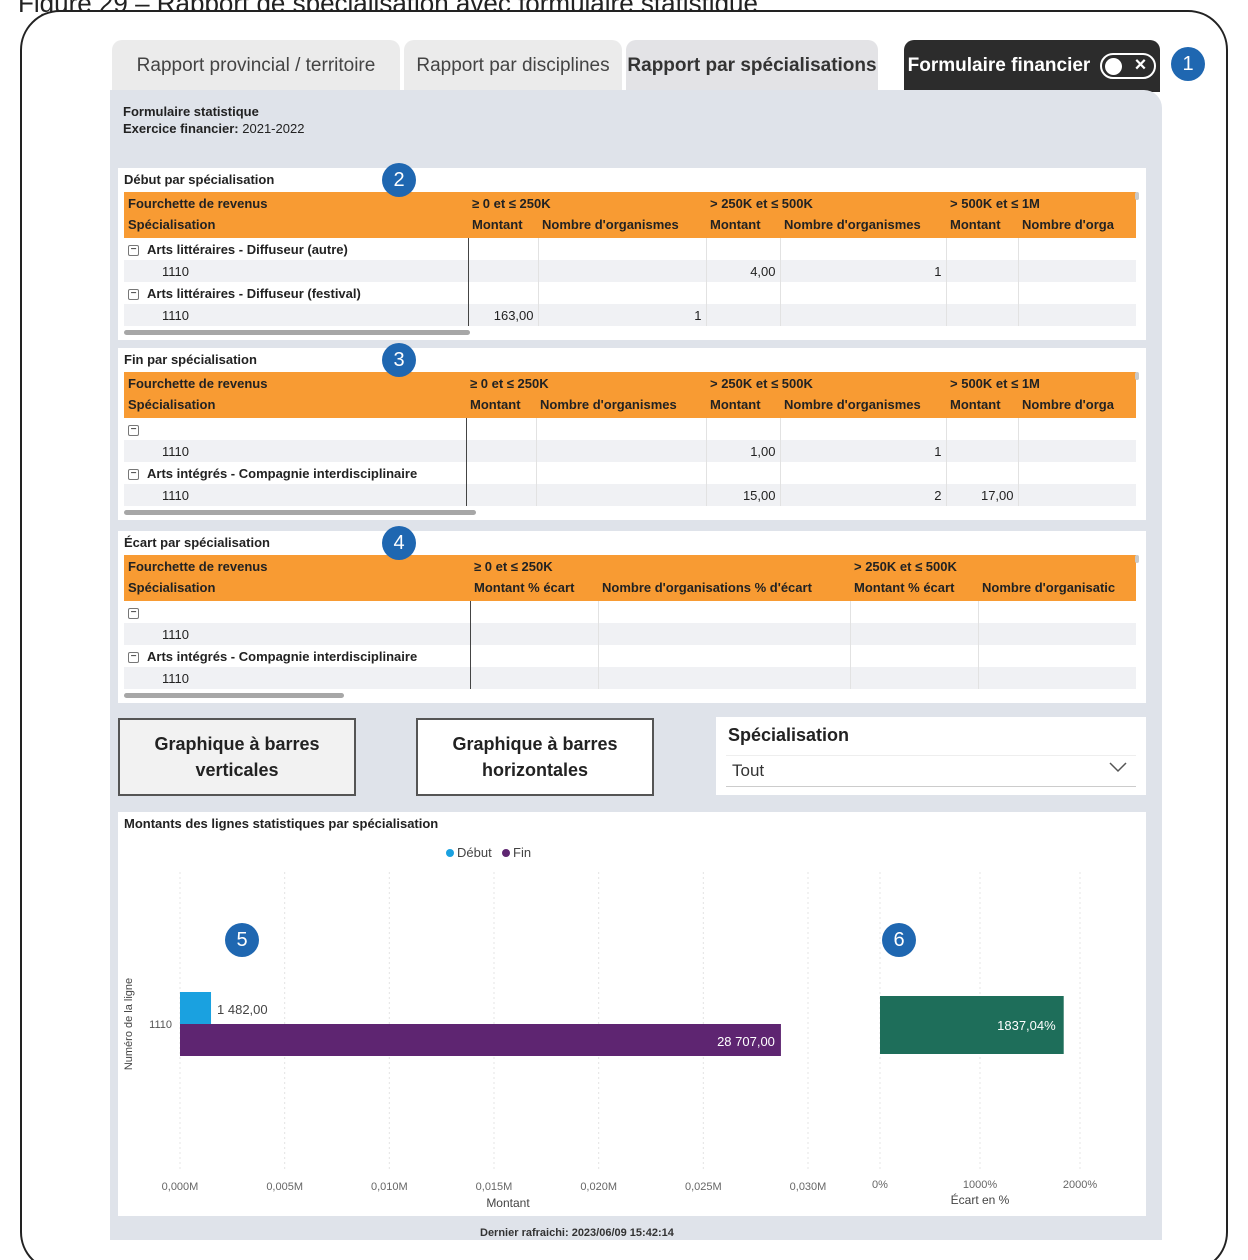  I want to click on toggle-switch: ×, so click(1128, 66).